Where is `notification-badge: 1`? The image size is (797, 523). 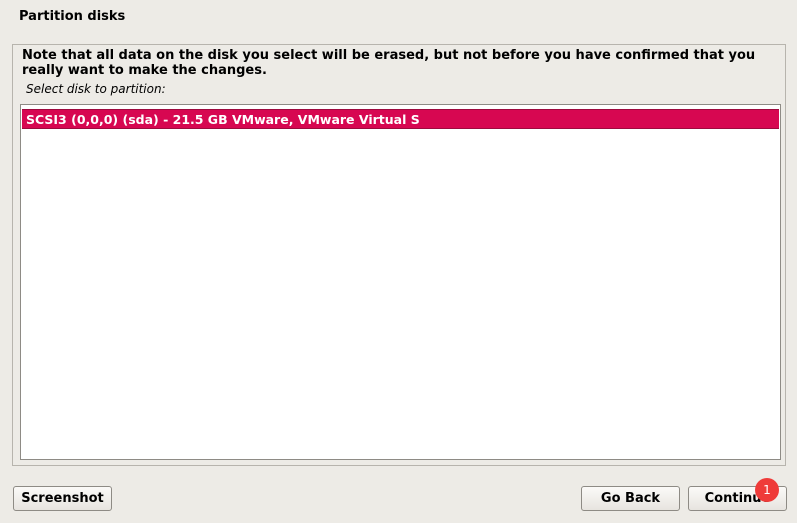 notification-badge: 1 is located at coordinates (767, 490).